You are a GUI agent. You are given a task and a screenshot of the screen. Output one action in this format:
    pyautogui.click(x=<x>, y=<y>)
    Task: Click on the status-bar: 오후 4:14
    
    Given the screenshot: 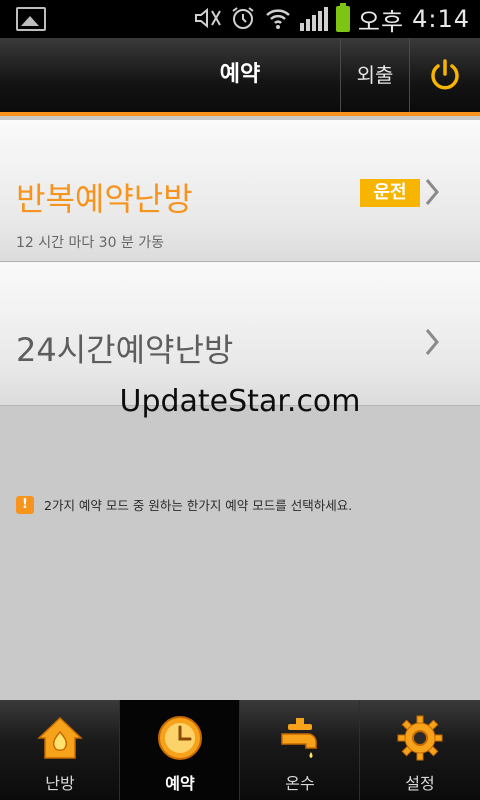 What is the action you would take?
    pyautogui.click(x=240, y=19)
    